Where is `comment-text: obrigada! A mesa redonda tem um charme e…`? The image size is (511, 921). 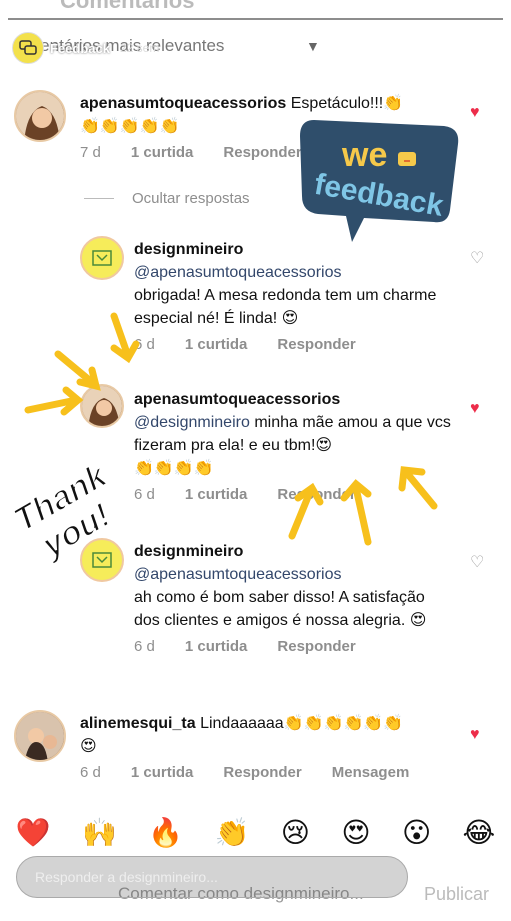 comment-text: obrigada! A mesa redonda tem um charme e… is located at coordinates (285, 307).